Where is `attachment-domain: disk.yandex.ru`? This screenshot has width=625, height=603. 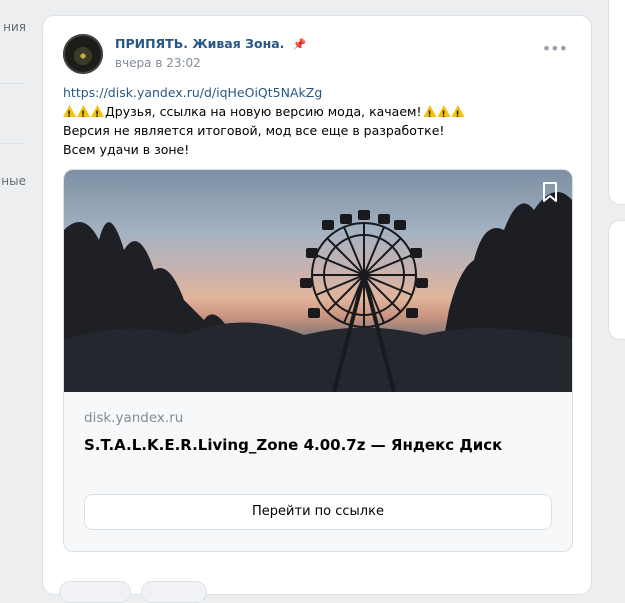
attachment-domain: disk.yandex.ru is located at coordinates (133, 418).